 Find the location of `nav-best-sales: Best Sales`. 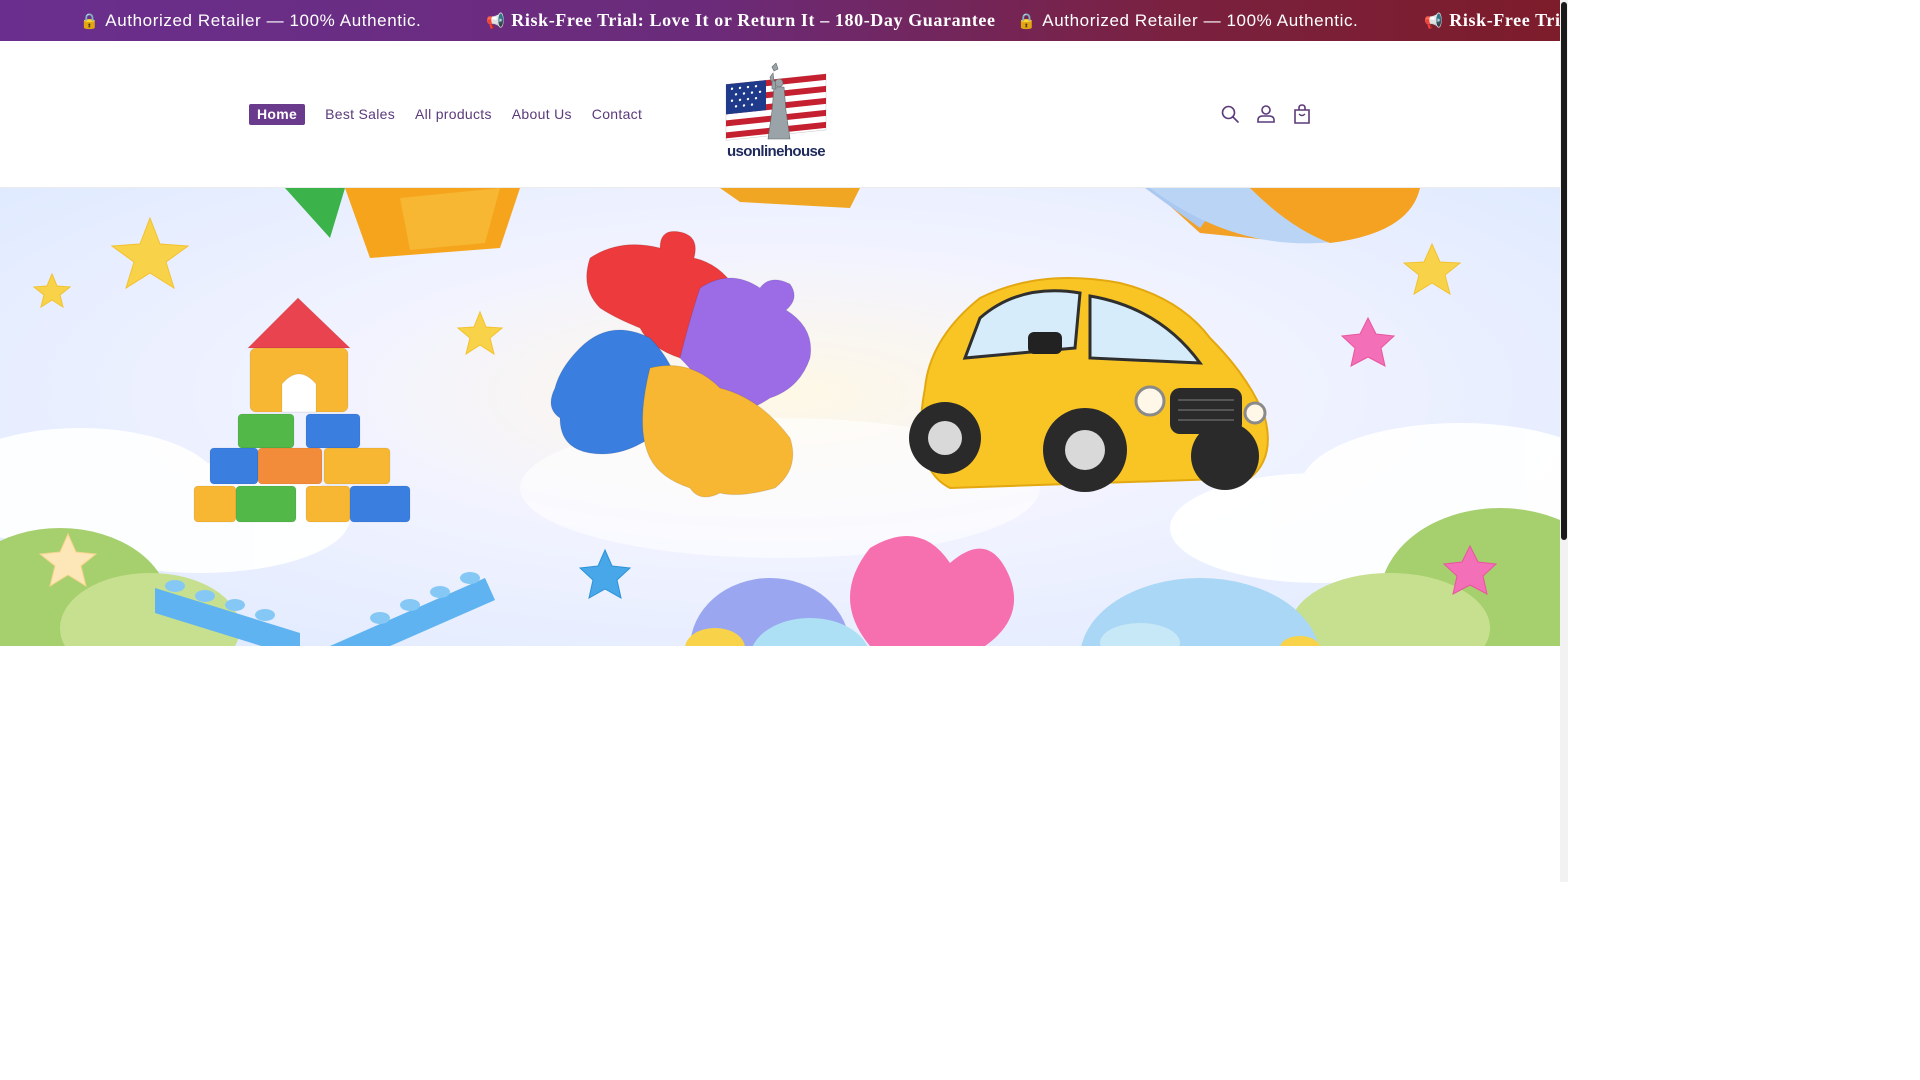

nav-best-sales: Best Sales is located at coordinates (360, 114).